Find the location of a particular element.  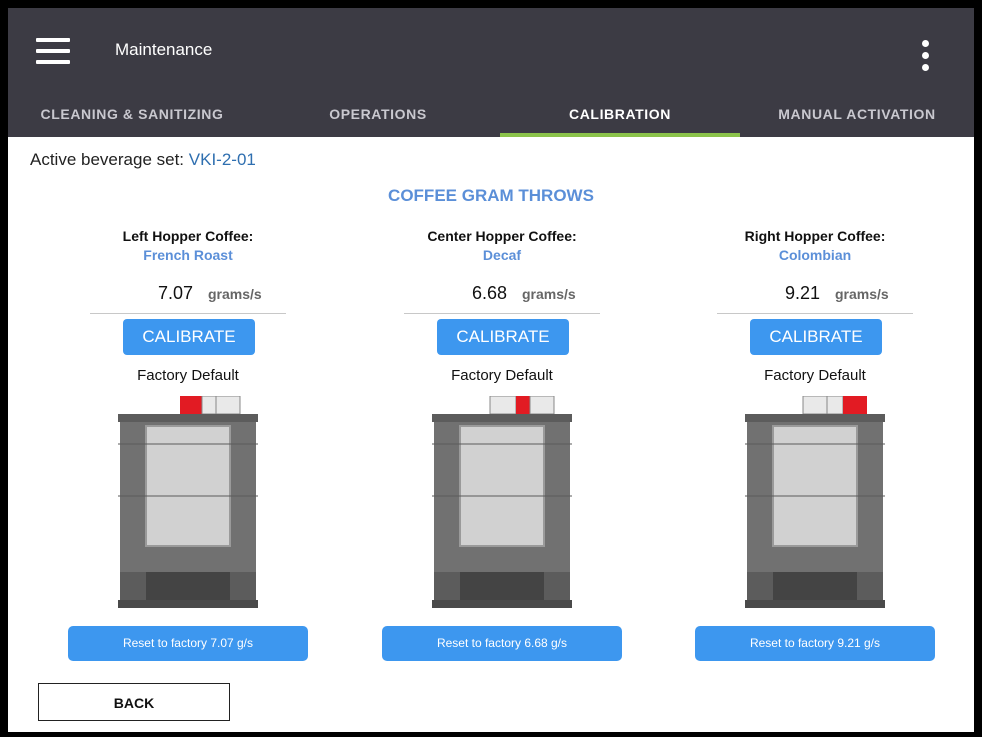

hamburger-menu-icon is located at coordinates (54, 52).